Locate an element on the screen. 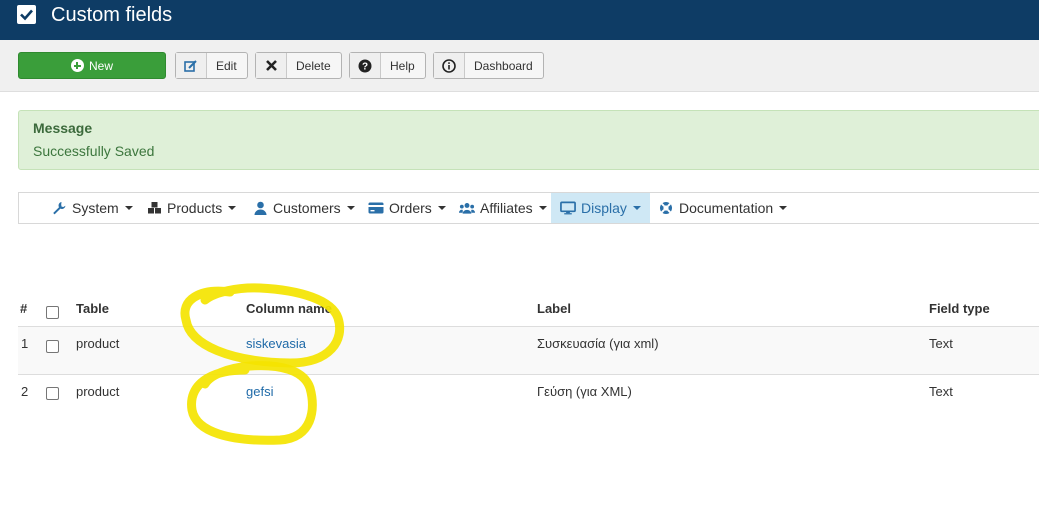 This screenshot has height=517, width=1039. row-label: Γεύση (για XML) is located at coordinates (584, 391).